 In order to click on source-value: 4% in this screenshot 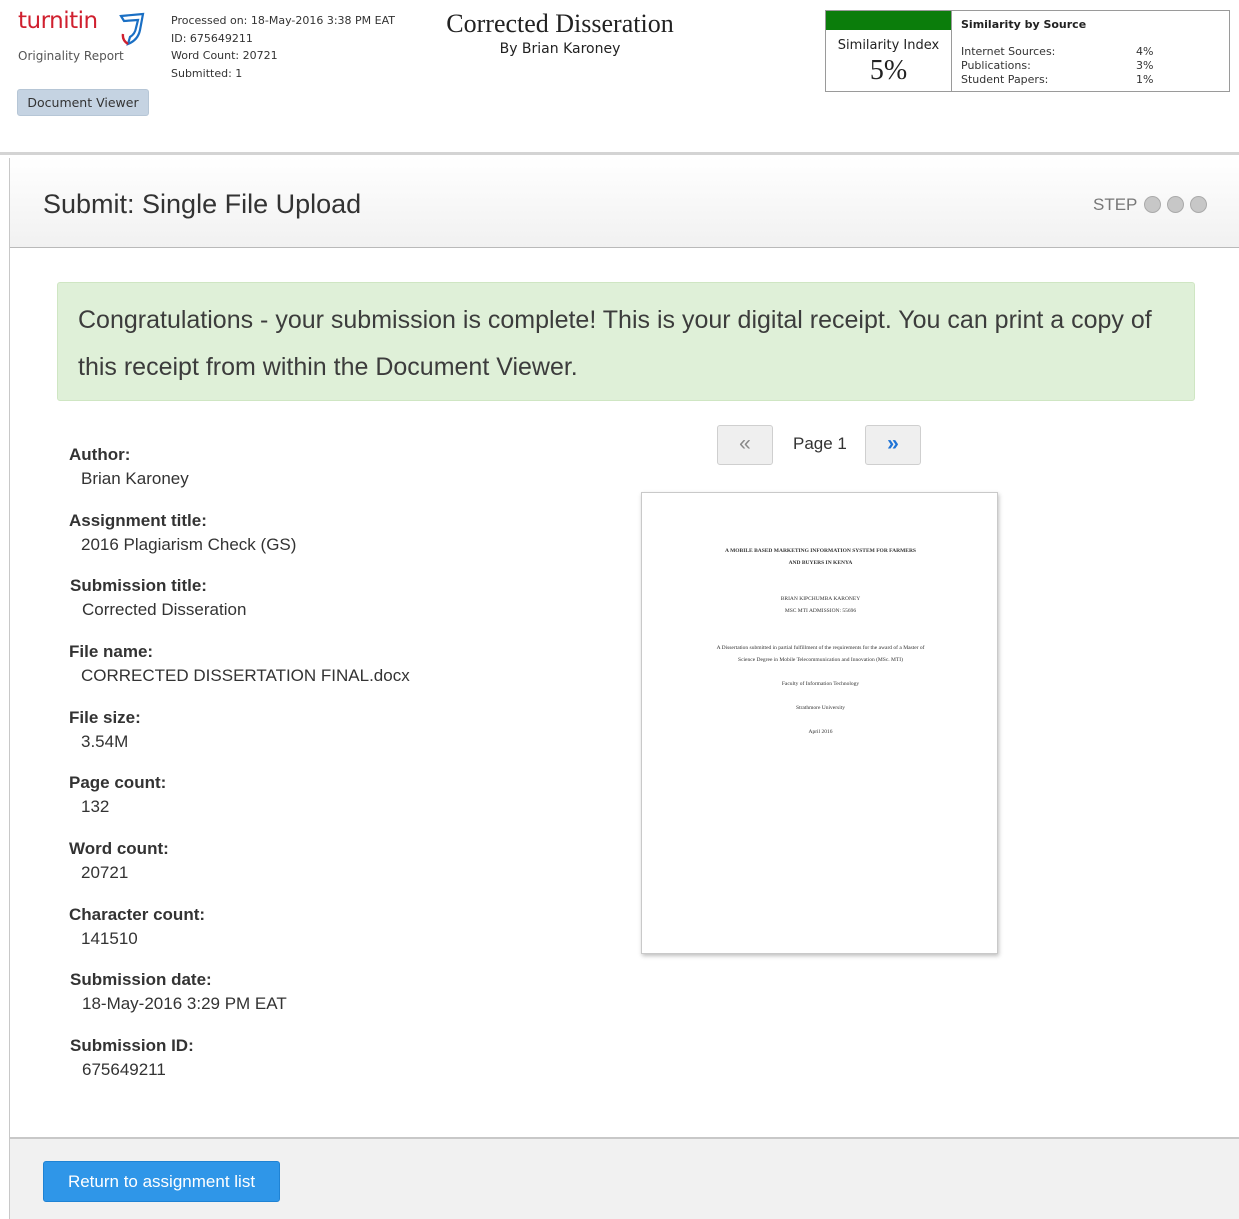, I will do `click(1145, 51)`.